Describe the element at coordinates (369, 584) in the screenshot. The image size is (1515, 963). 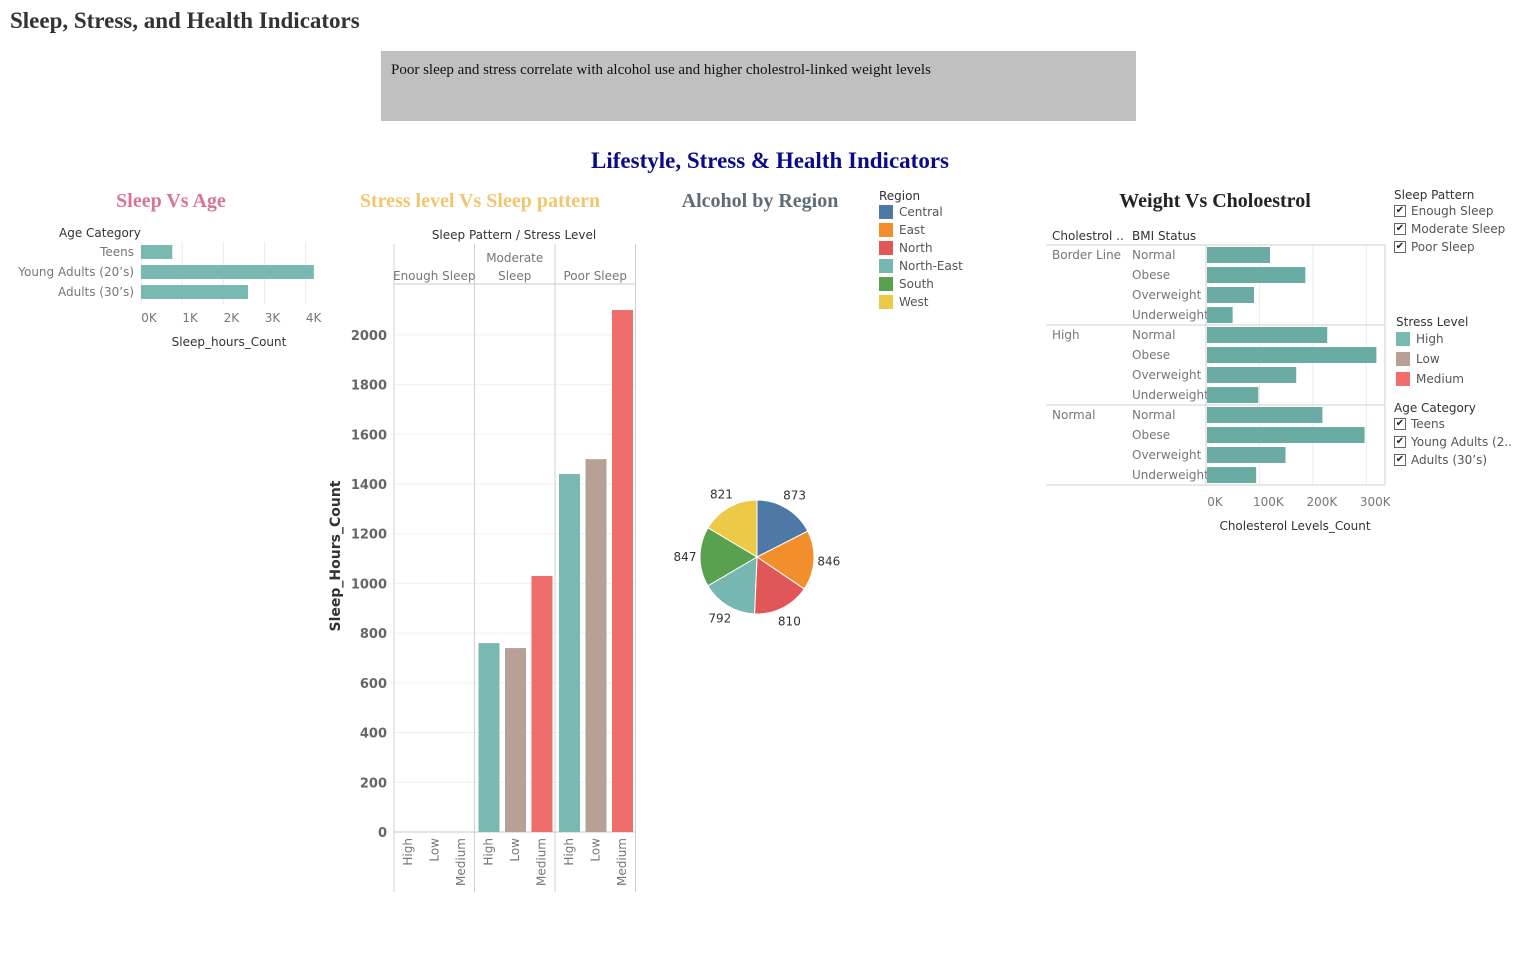
I see `y-tick-label: 1000` at that location.